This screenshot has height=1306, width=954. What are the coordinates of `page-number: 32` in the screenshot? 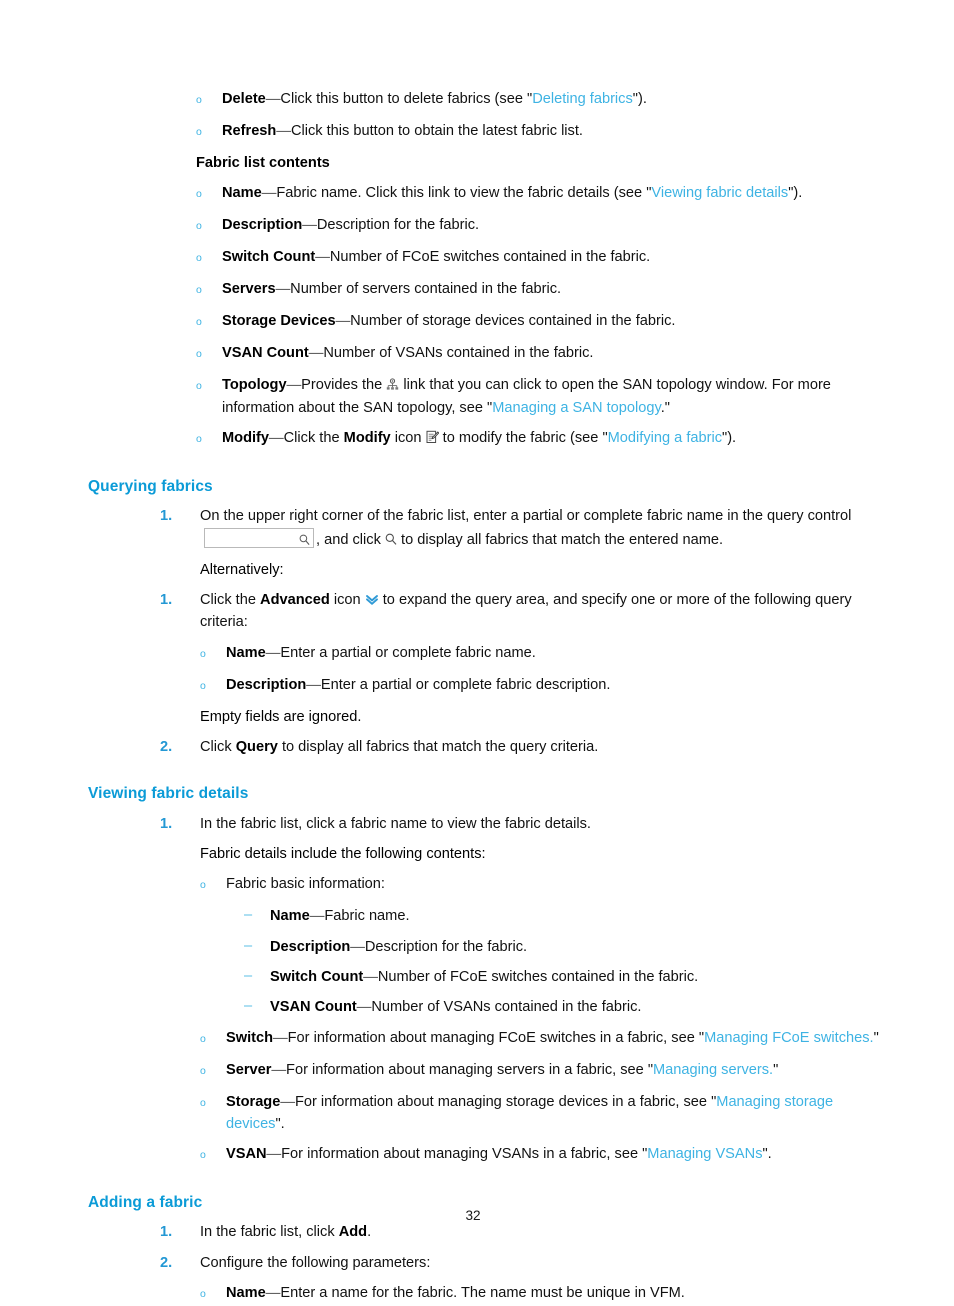 It's located at (477, 1215).